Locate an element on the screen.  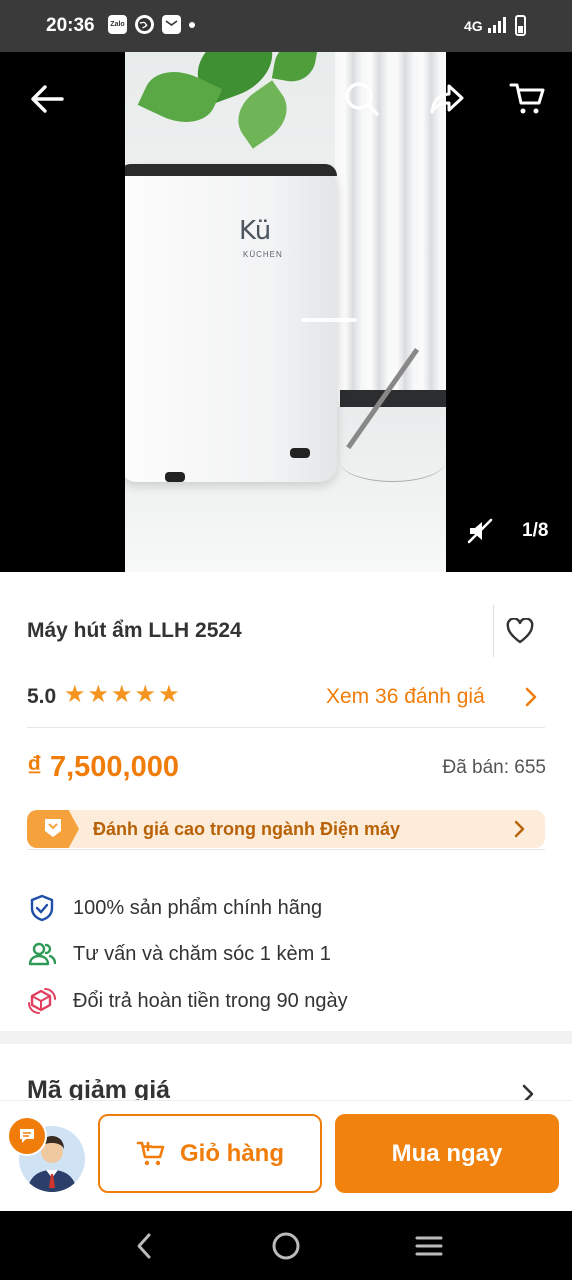
feature-text: Tư vấn và chăm sóc 1 kèm 1 is located at coordinates (202, 953).